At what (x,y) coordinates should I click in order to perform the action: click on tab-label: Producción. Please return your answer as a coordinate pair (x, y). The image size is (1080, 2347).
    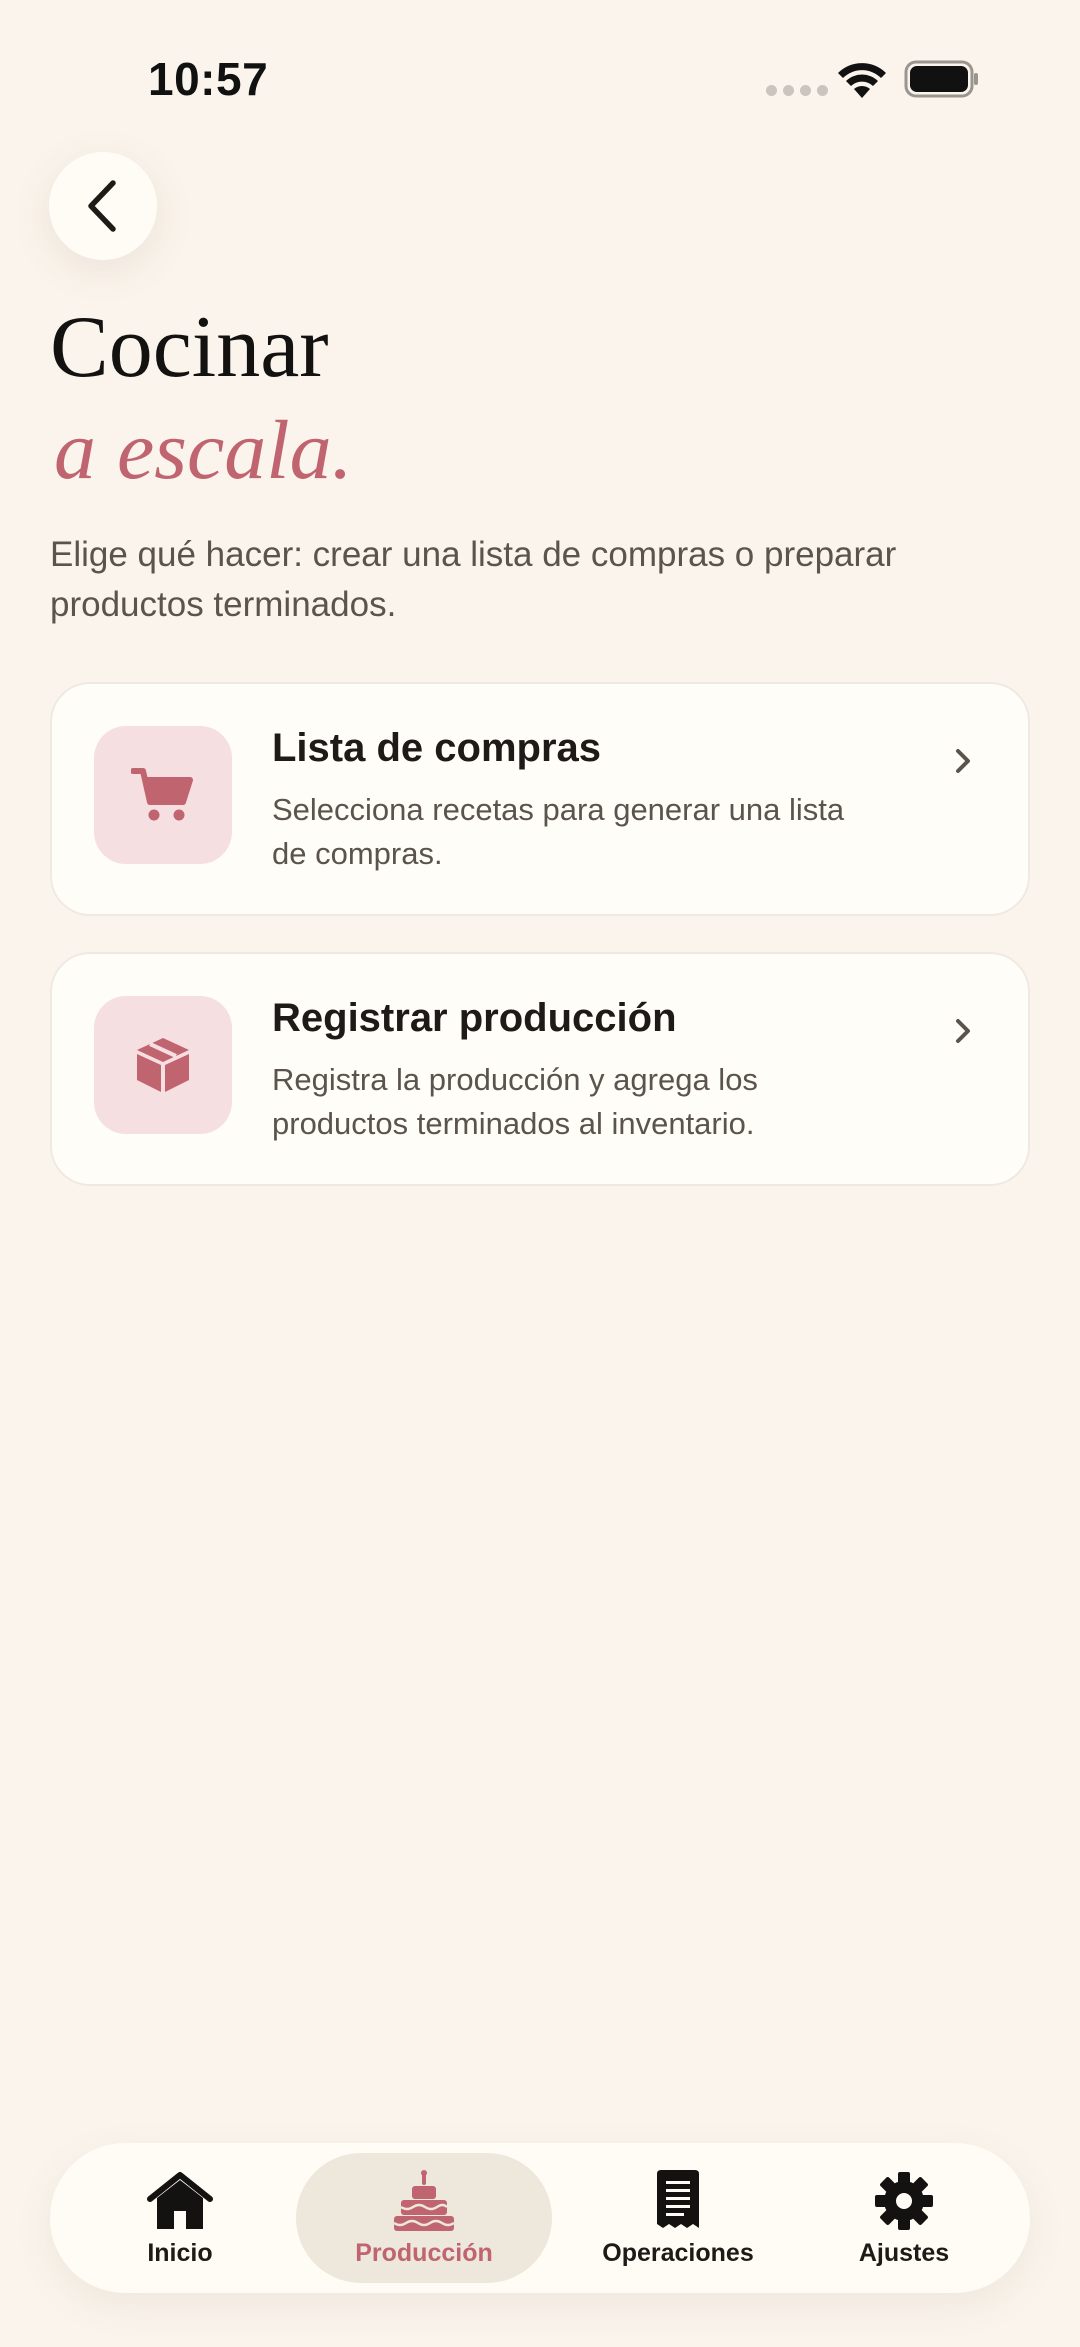
    Looking at the image, I should click on (424, 2252).